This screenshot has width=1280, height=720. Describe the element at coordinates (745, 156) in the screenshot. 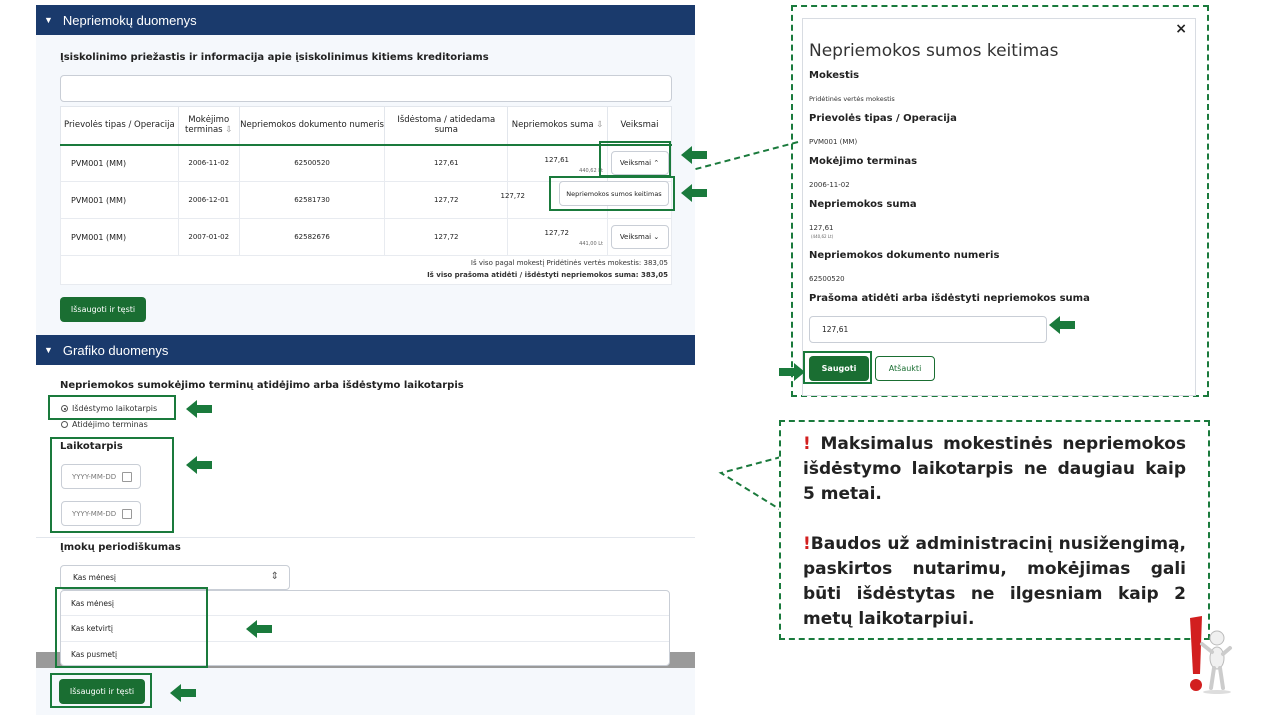

I see `connector-line` at that location.